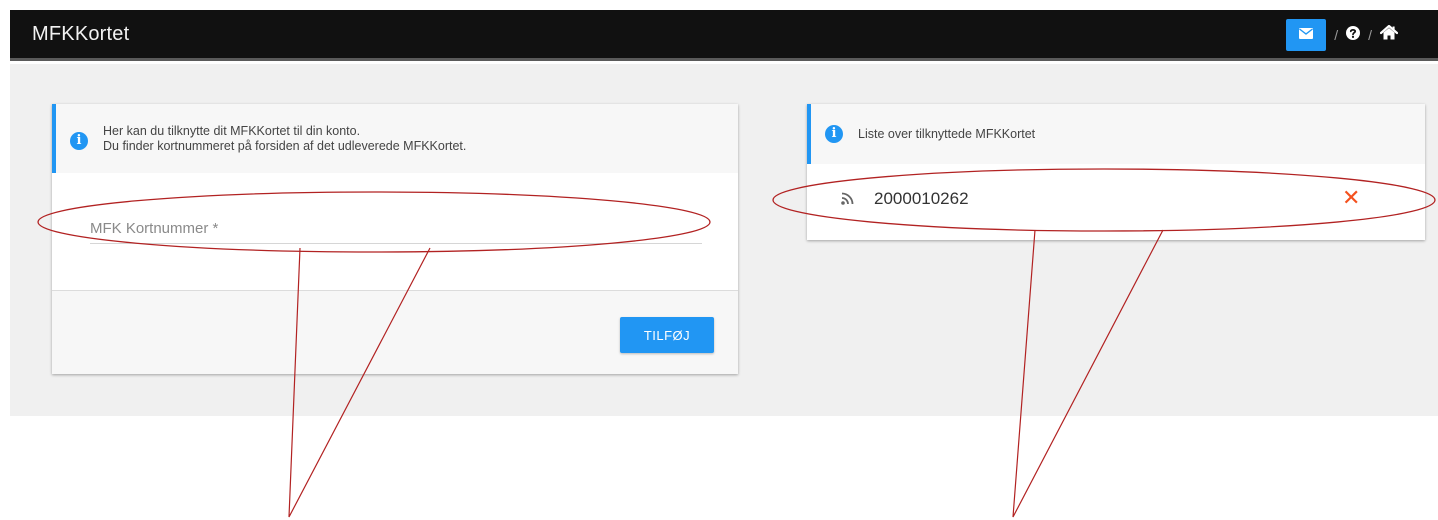 The image size is (1438, 520). I want to click on app-title: MFKKortet, so click(81, 34).